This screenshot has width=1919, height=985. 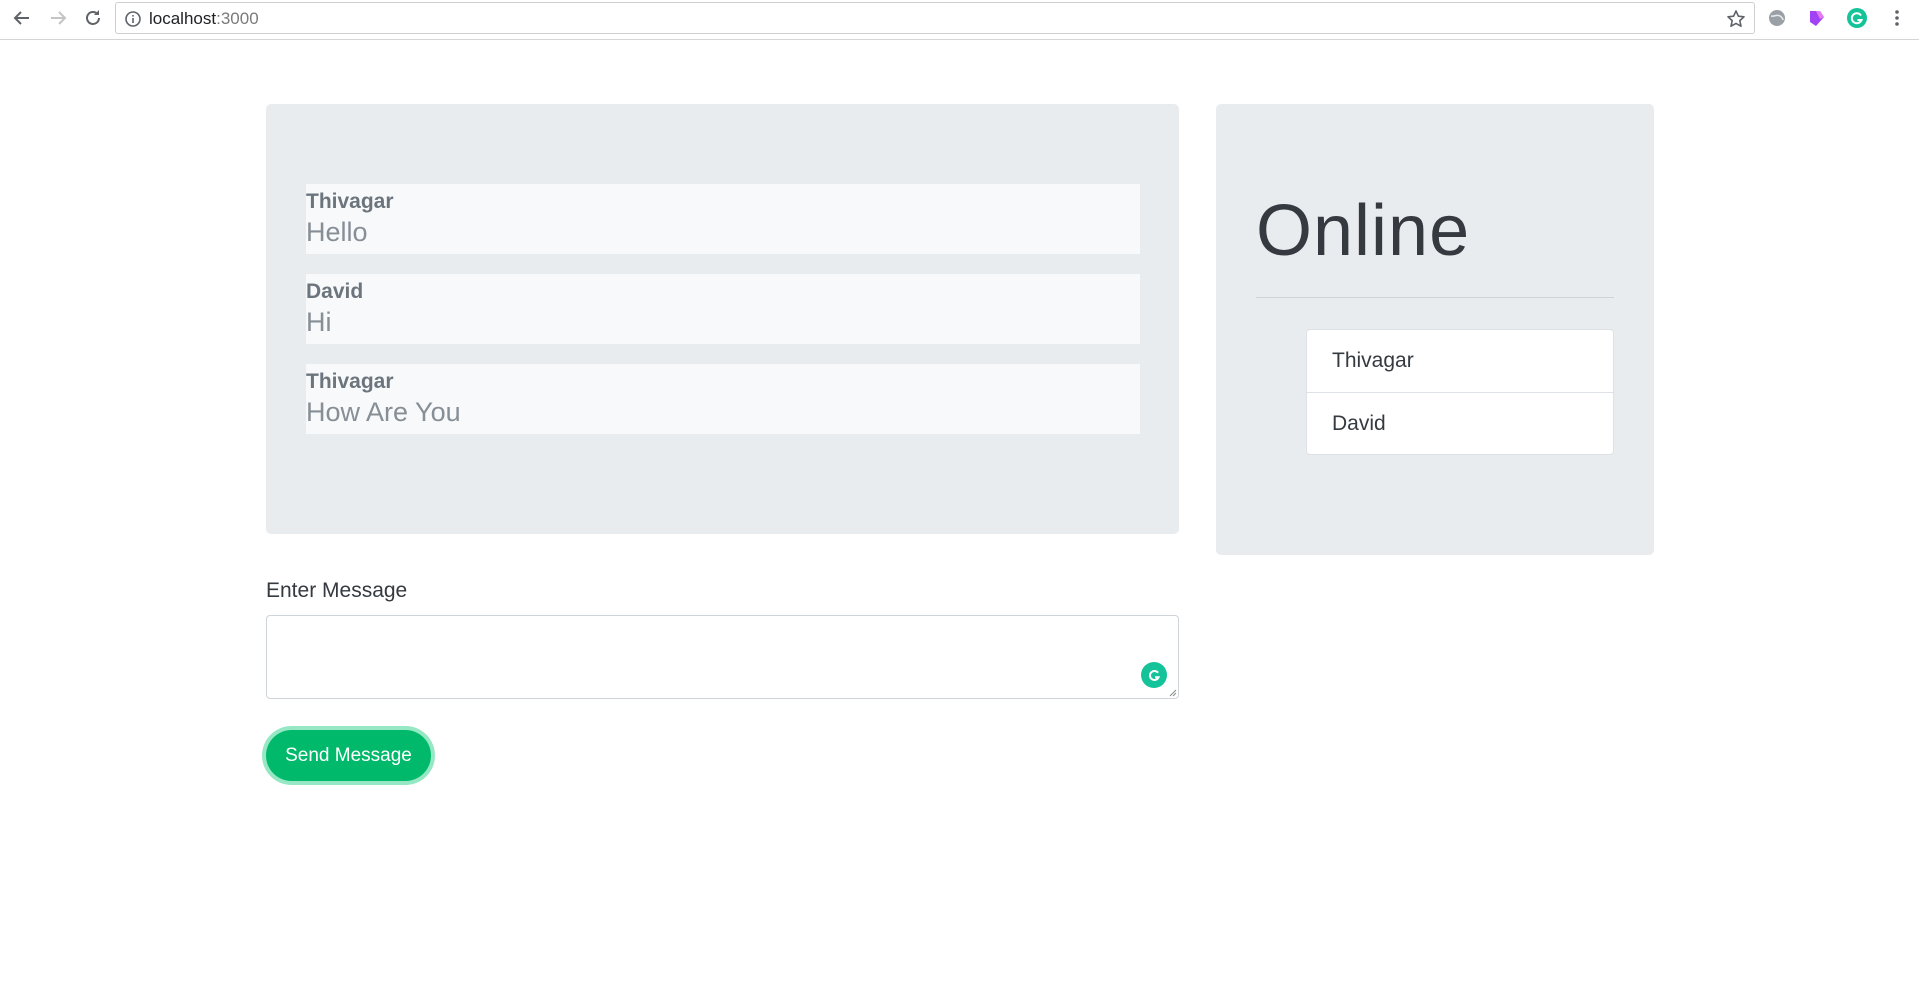 What do you see at coordinates (723, 219) in the screenshot?
I see `message-item: Thivagar Hello` at bounding box center [723, 219].